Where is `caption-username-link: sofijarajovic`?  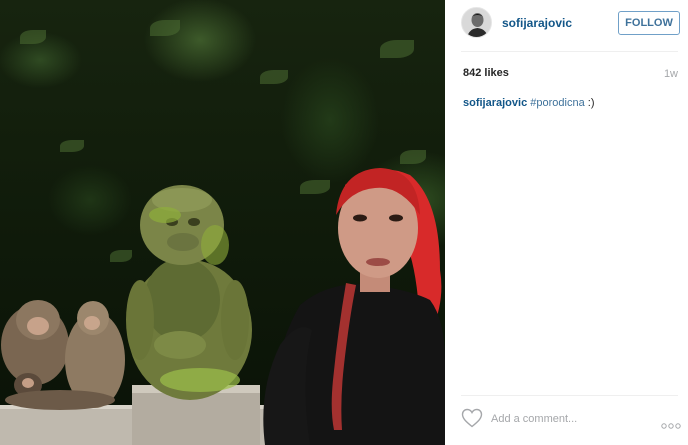
caption-username-link: sofijarajovic is located at coordinates (495, 103).